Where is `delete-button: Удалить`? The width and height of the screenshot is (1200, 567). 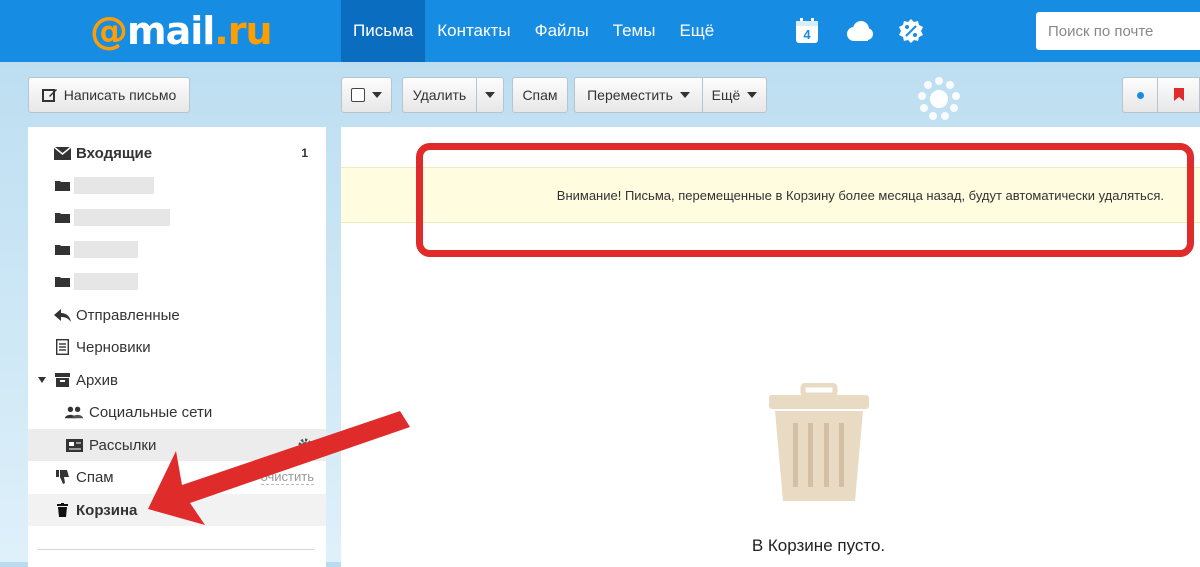 delete-button: Удалить is located at coordinates (439, 95).